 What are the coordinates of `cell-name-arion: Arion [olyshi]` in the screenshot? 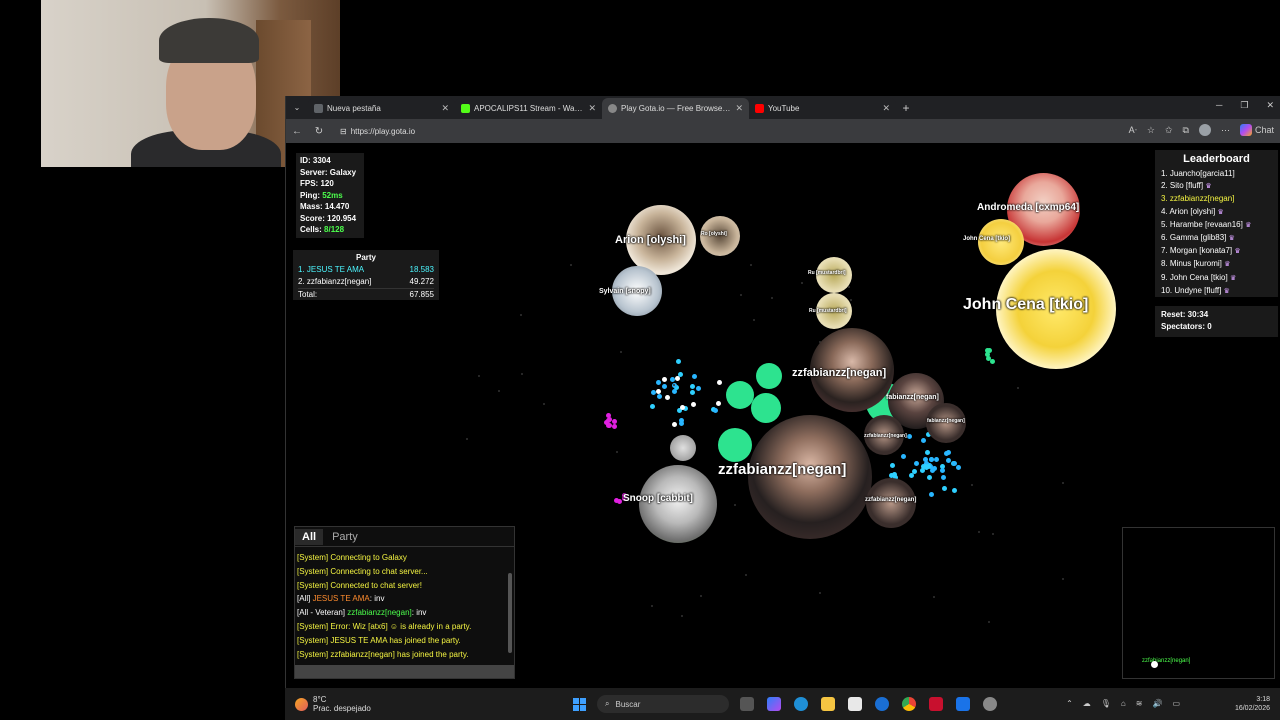 It's located at (650, 240).